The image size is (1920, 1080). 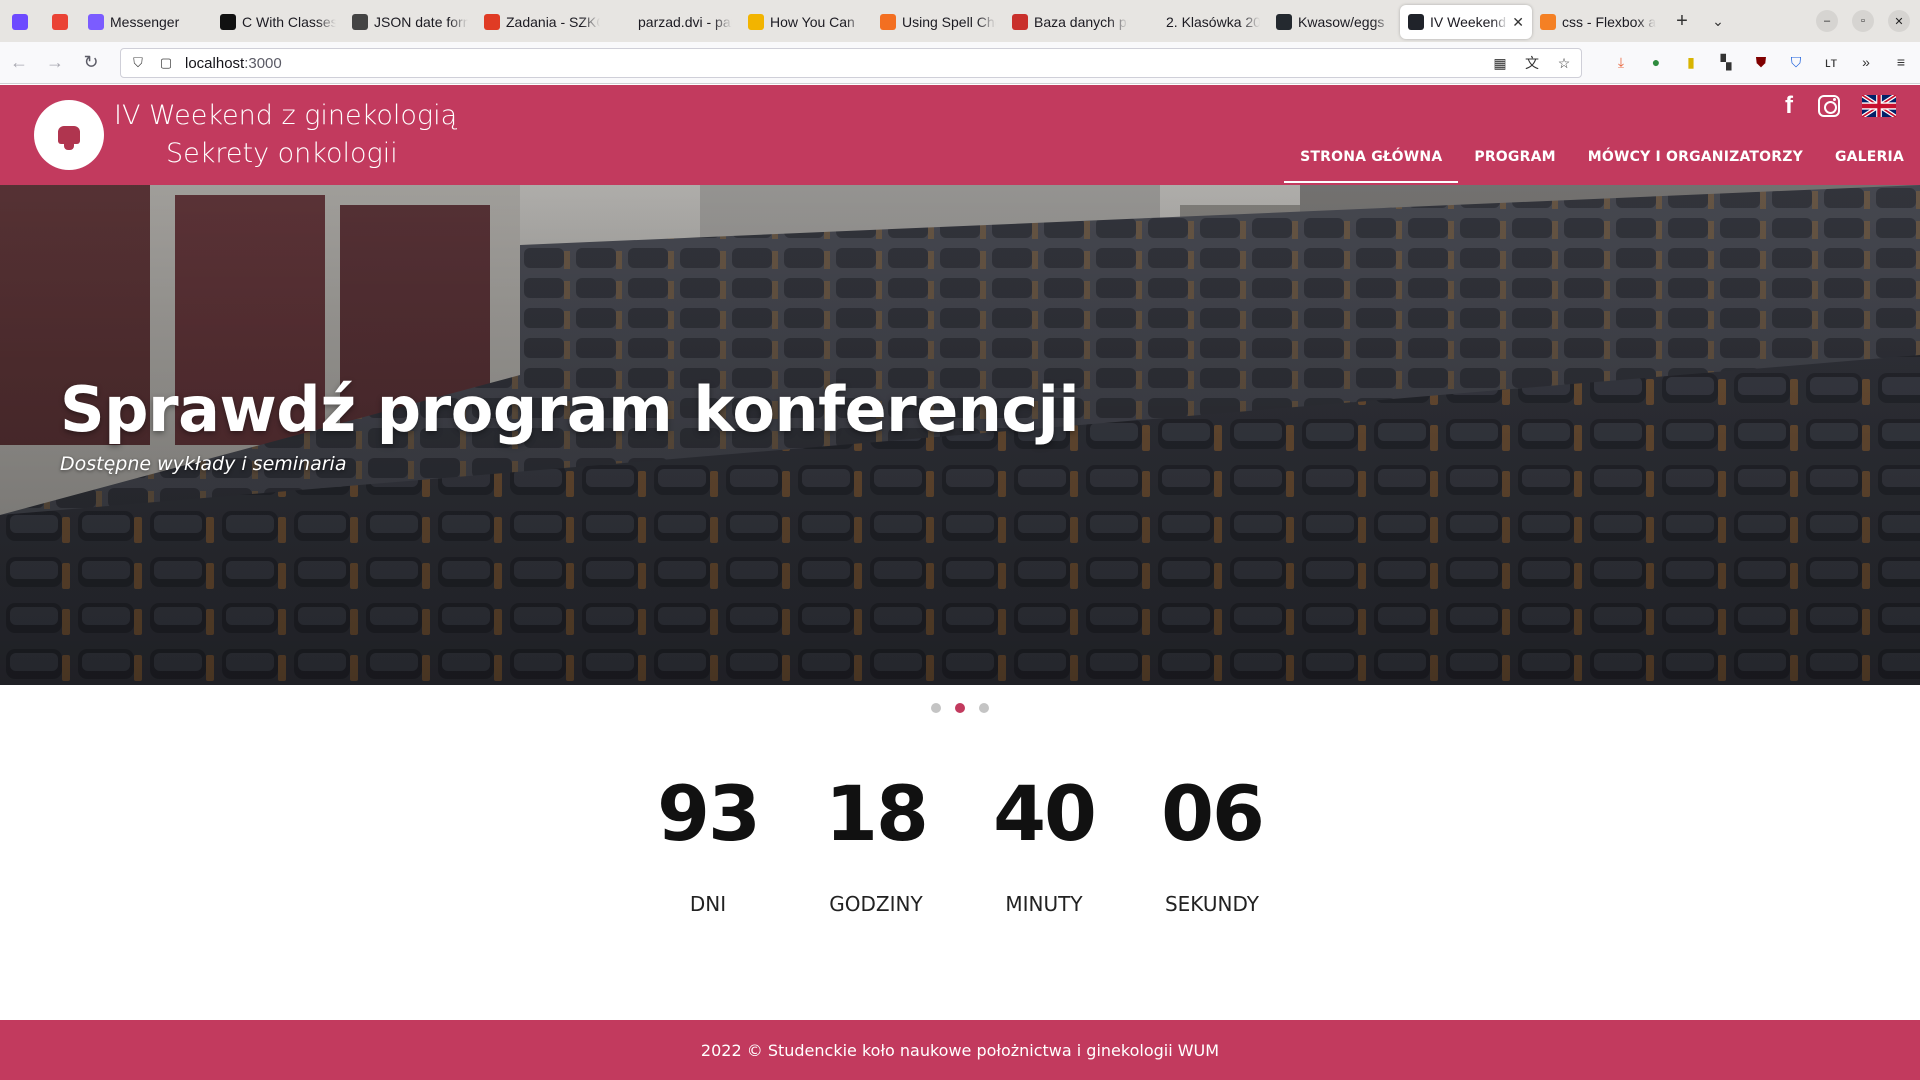 I want to click on address-bar: ⛉ ▢ localhost:3000 ▦ 文 ☆, so click(x=851, y=63).